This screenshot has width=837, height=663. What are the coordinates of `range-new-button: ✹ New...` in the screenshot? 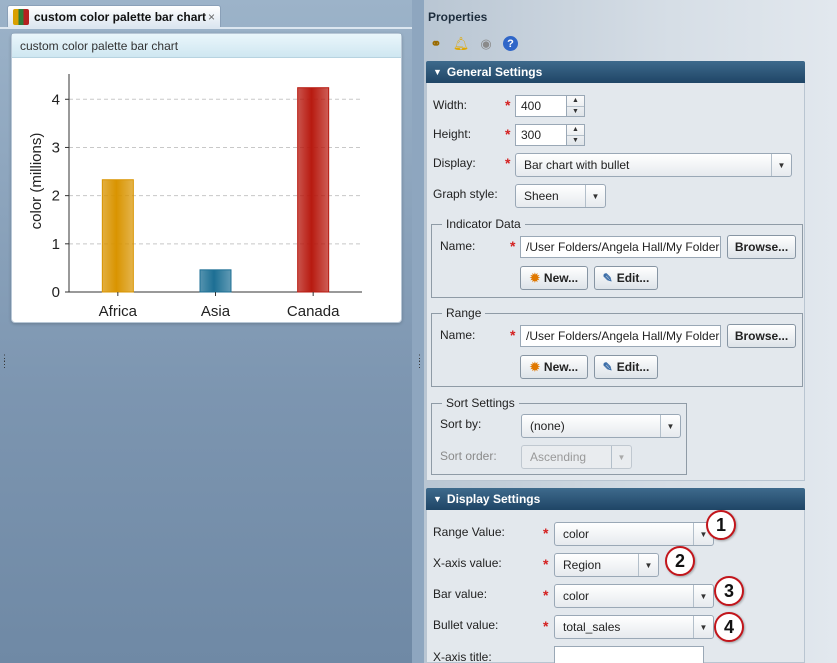 It's located at (554, 367).